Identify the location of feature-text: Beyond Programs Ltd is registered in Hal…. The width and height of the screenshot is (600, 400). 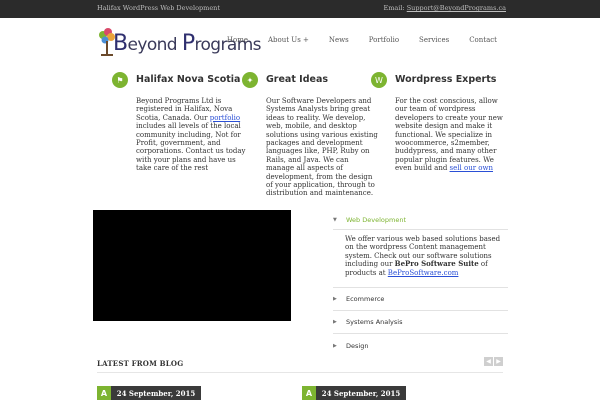
(191, 135).